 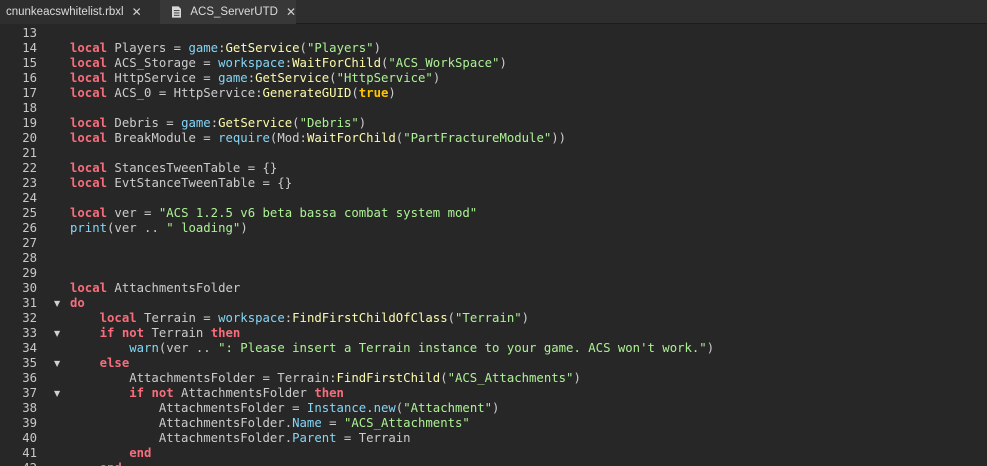 What do you see at coordinates (29, 33) in the screenshot?
I see `line-number: 13` at bounding box center [29, 33].